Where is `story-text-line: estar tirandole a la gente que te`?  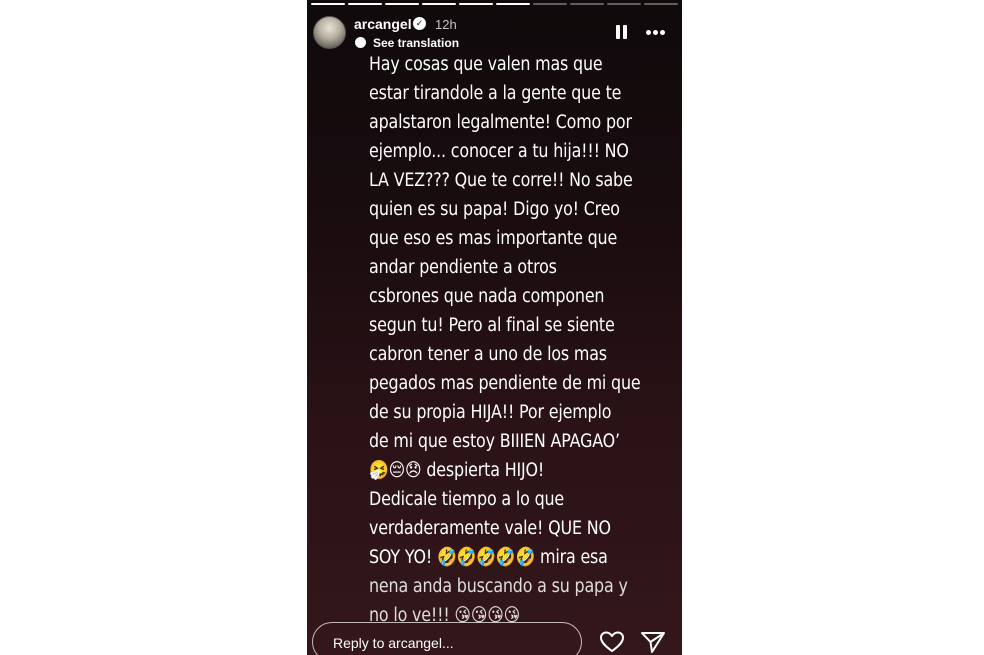
story-text-line: estar tirandole a la gente que te is located at coordinates (495, 93).